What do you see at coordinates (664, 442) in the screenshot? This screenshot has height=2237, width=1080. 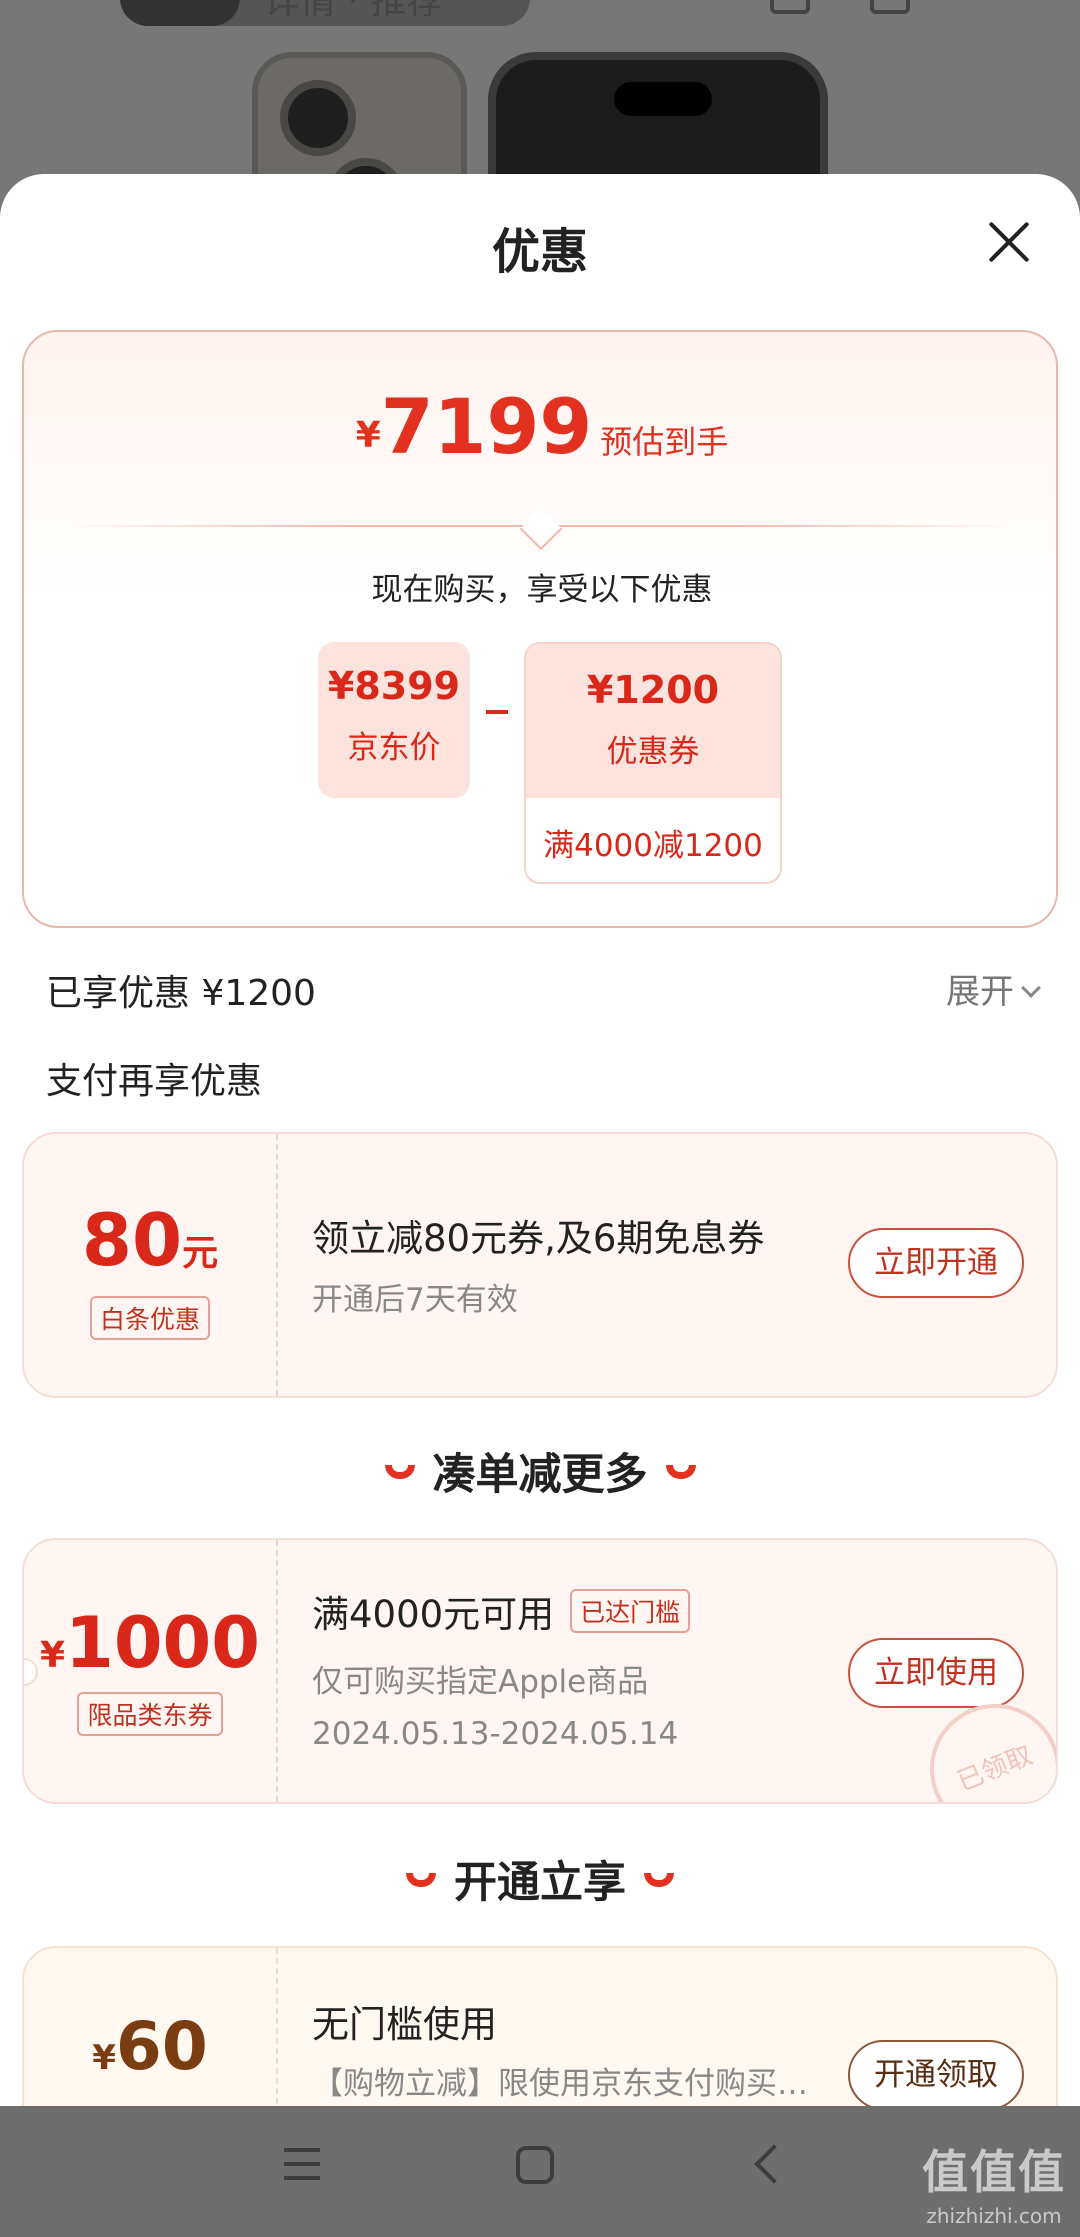 I see `estimated-price-label: 预估到手` at bounding box center [664, 442].